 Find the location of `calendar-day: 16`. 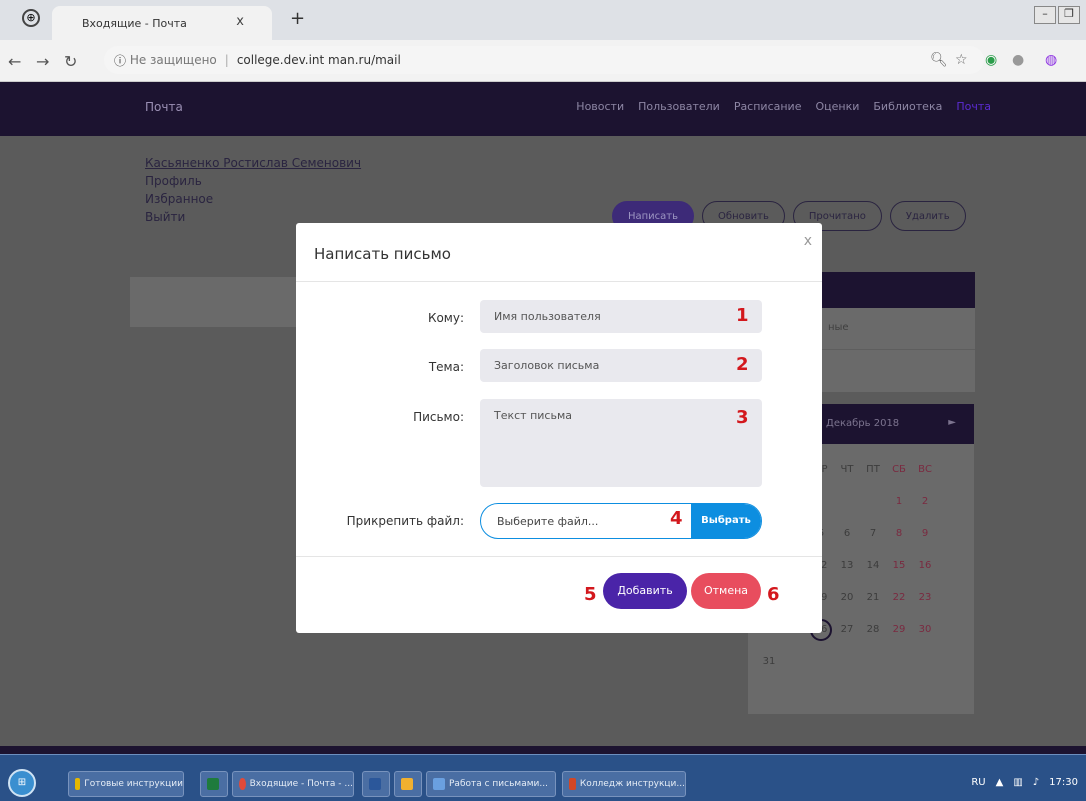

calendar-day: 16 is located at coordinates (925, 568).